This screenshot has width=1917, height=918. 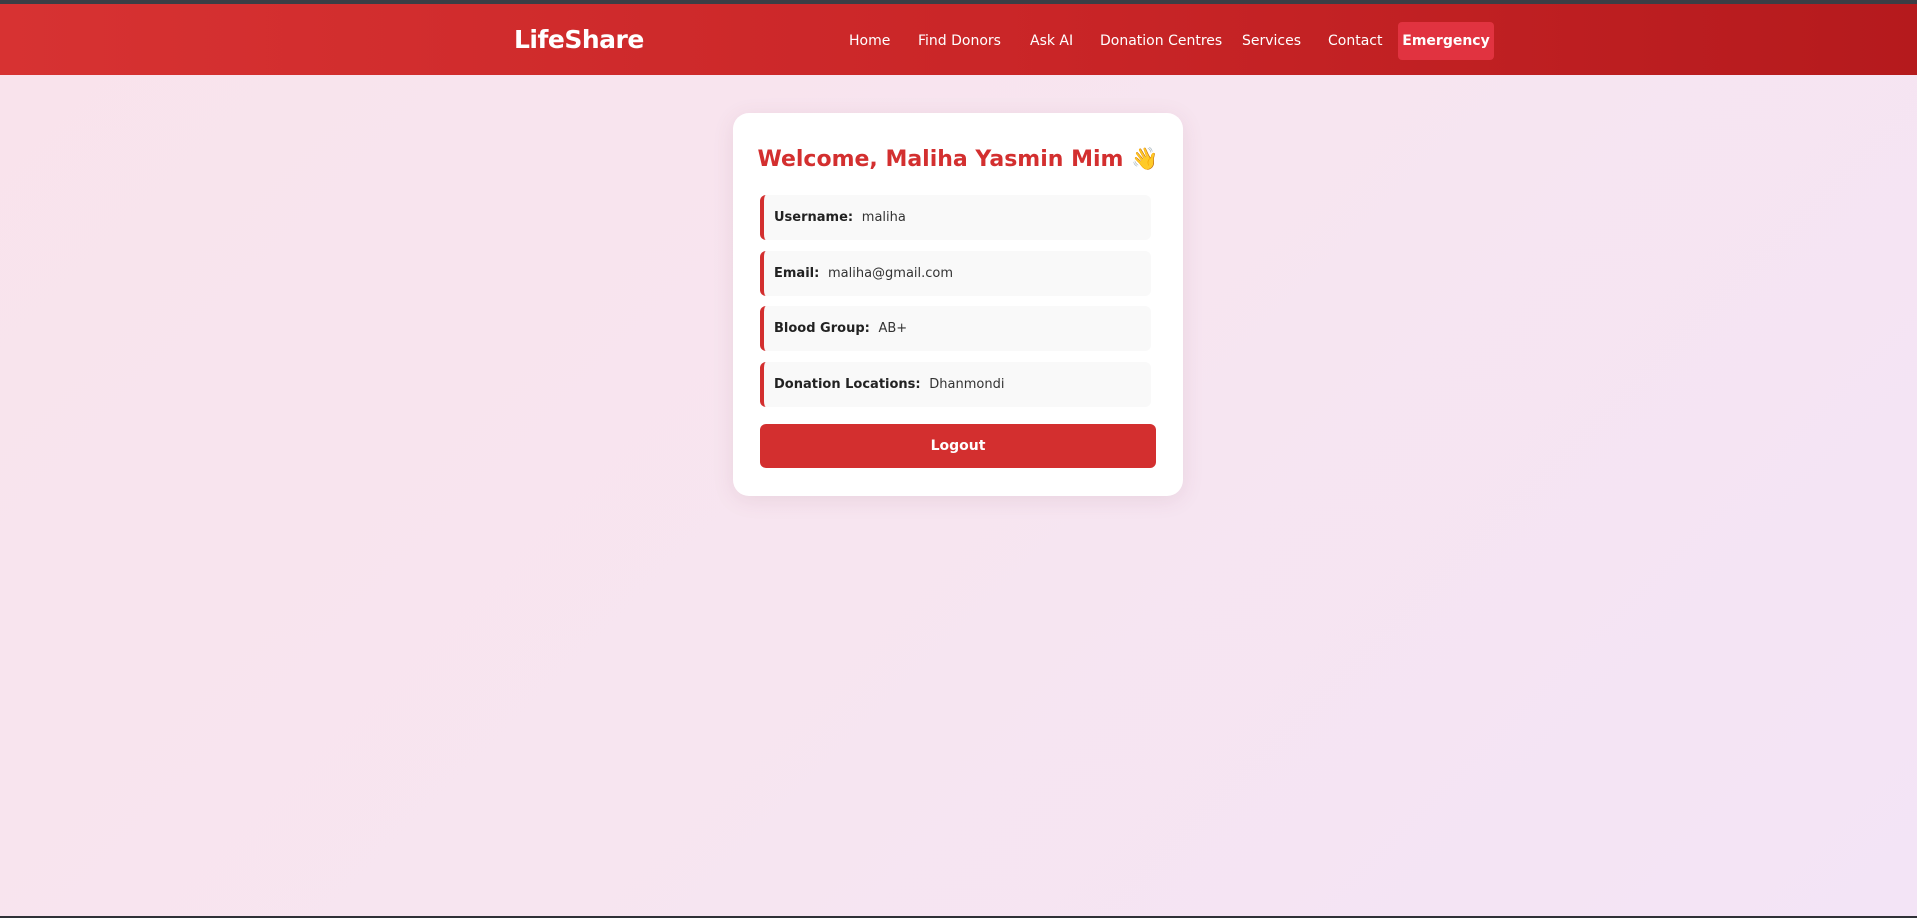 I want to click on welcome-heading: Welcome, Maliha Yasmin Mim 👋, so click(x=958, y=160).